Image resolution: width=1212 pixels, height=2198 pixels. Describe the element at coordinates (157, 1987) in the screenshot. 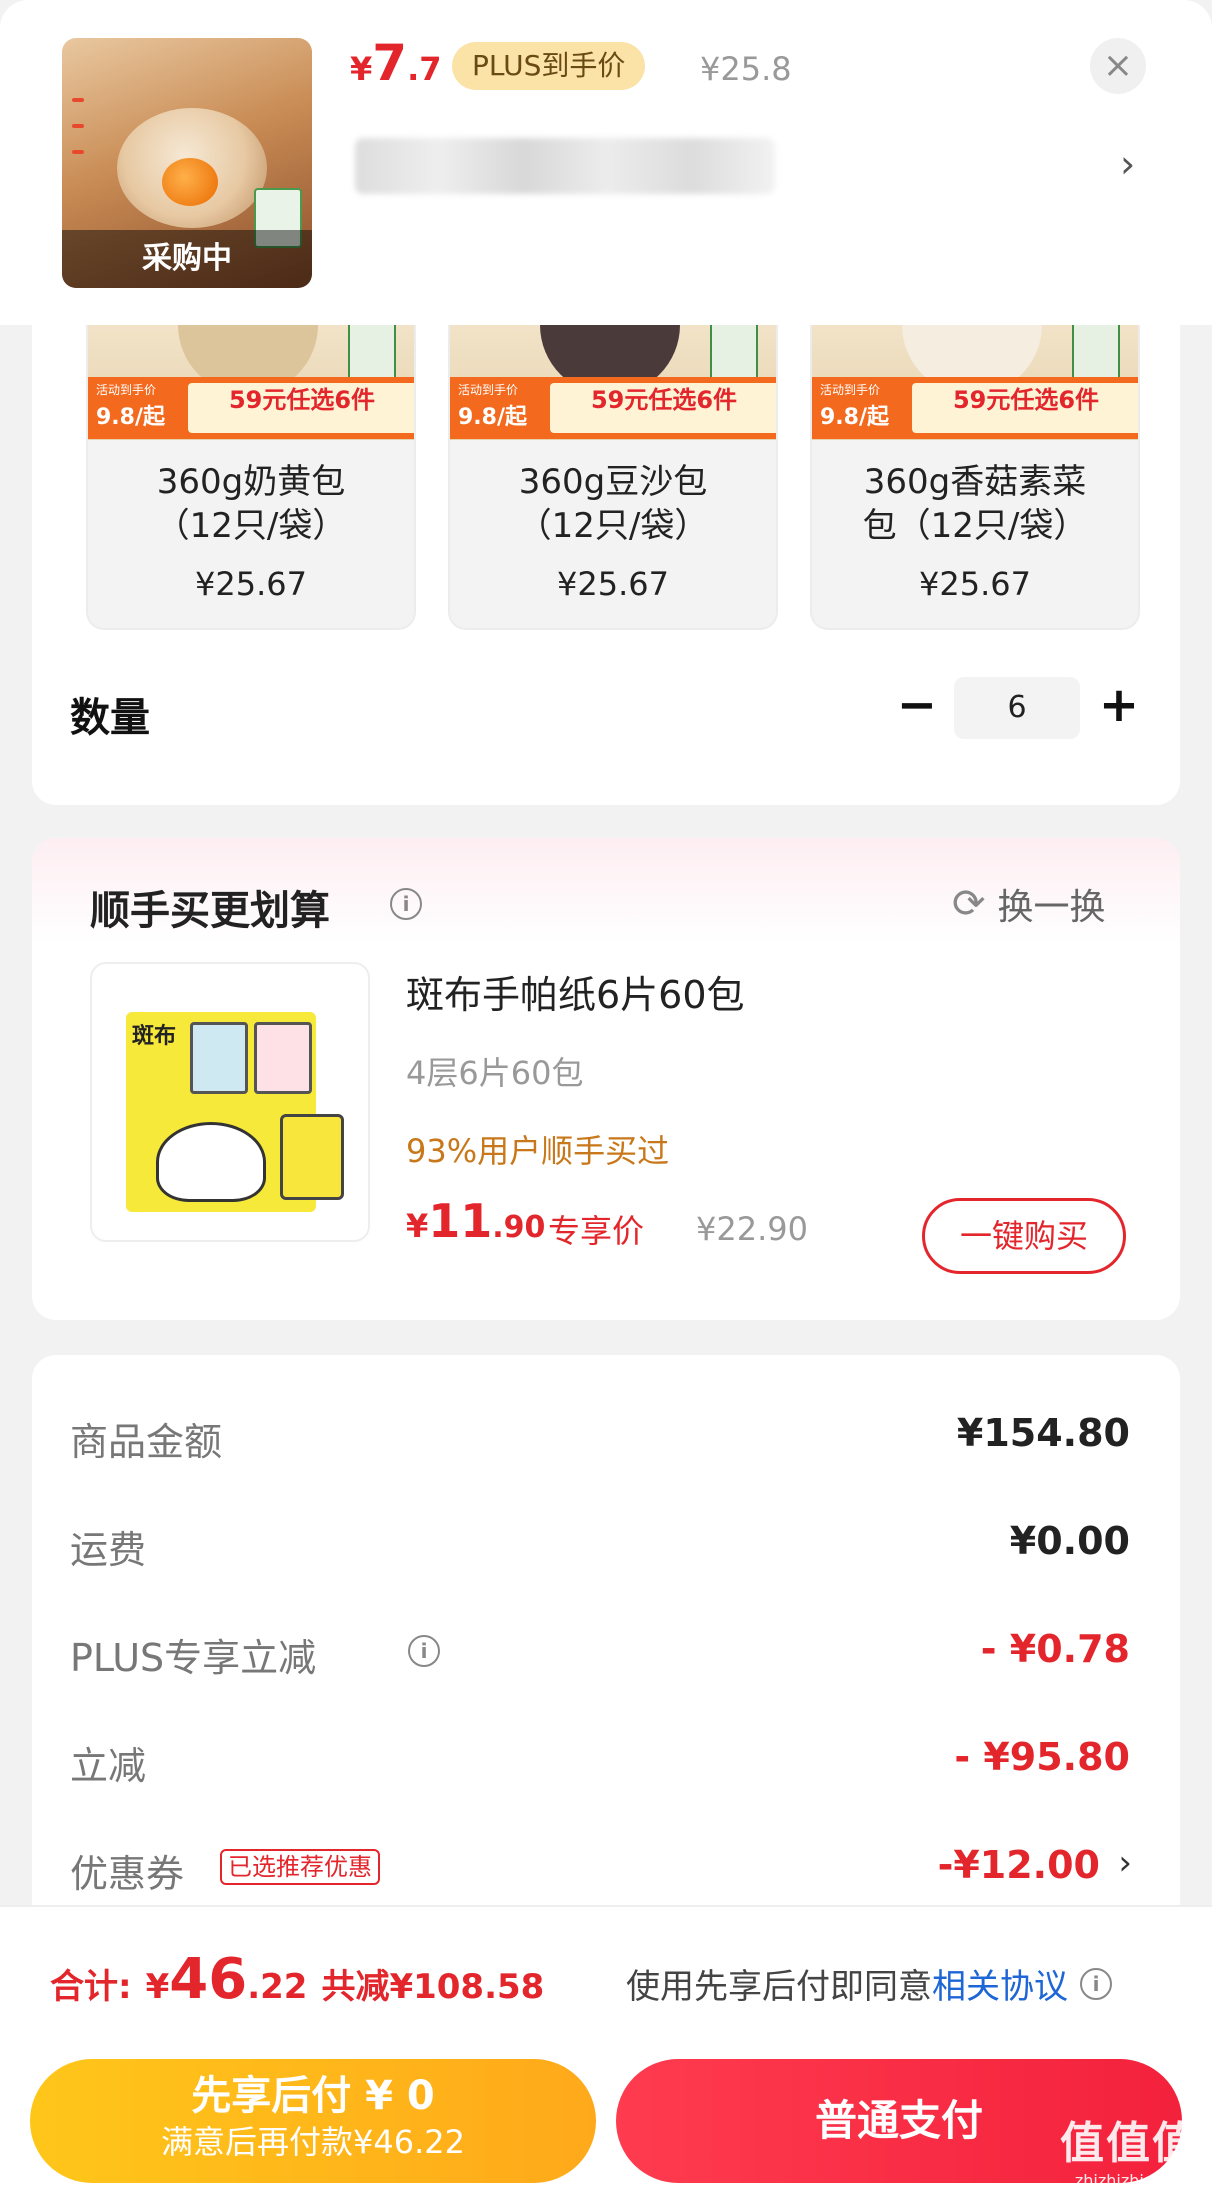

I see `total-currency: ¥` at that location.